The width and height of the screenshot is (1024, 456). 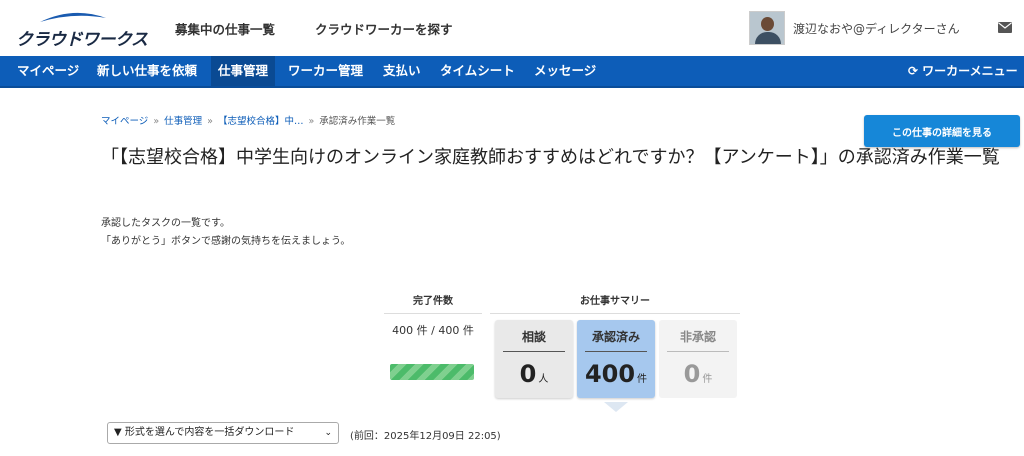 I want to click on worker-menu-button: ⟳ ワーカーメニュー, so click(x=963, y=71).